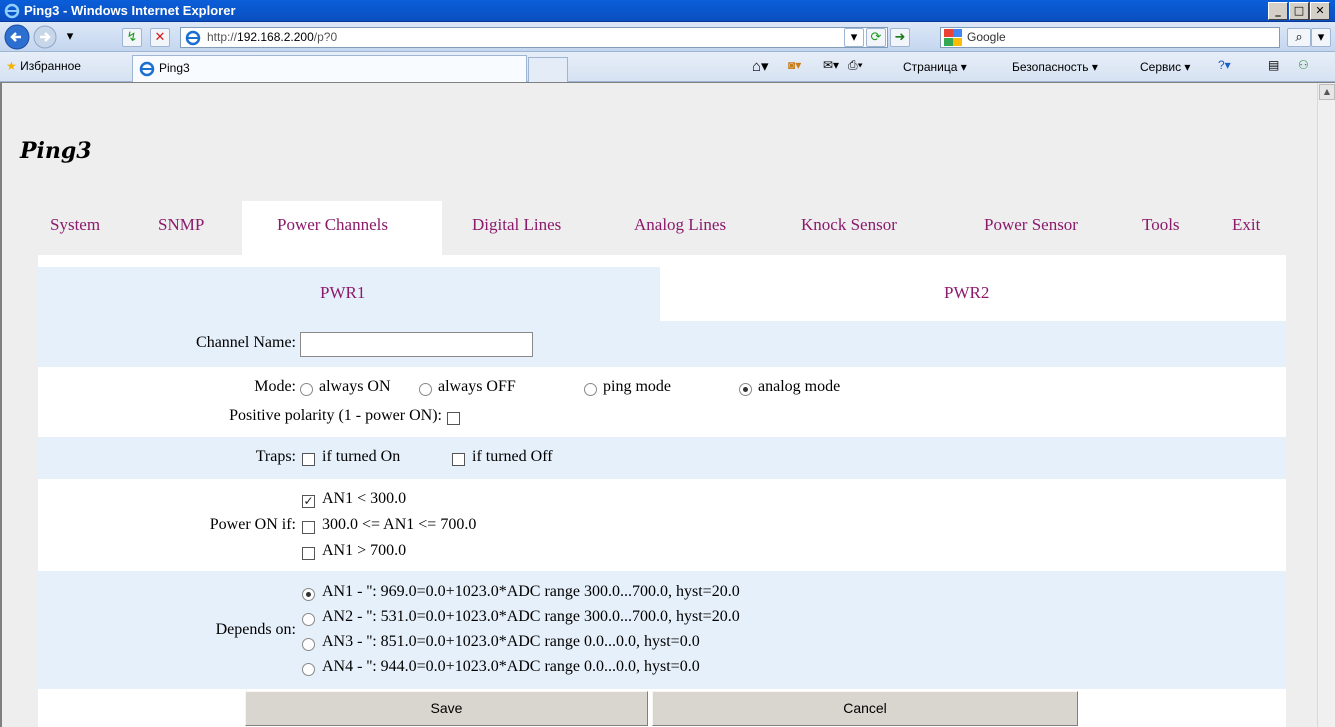 The image size is (1335, 727). Describe the element at coordinates (193, 38) in the screenshot. I see `page-icon` at that location.